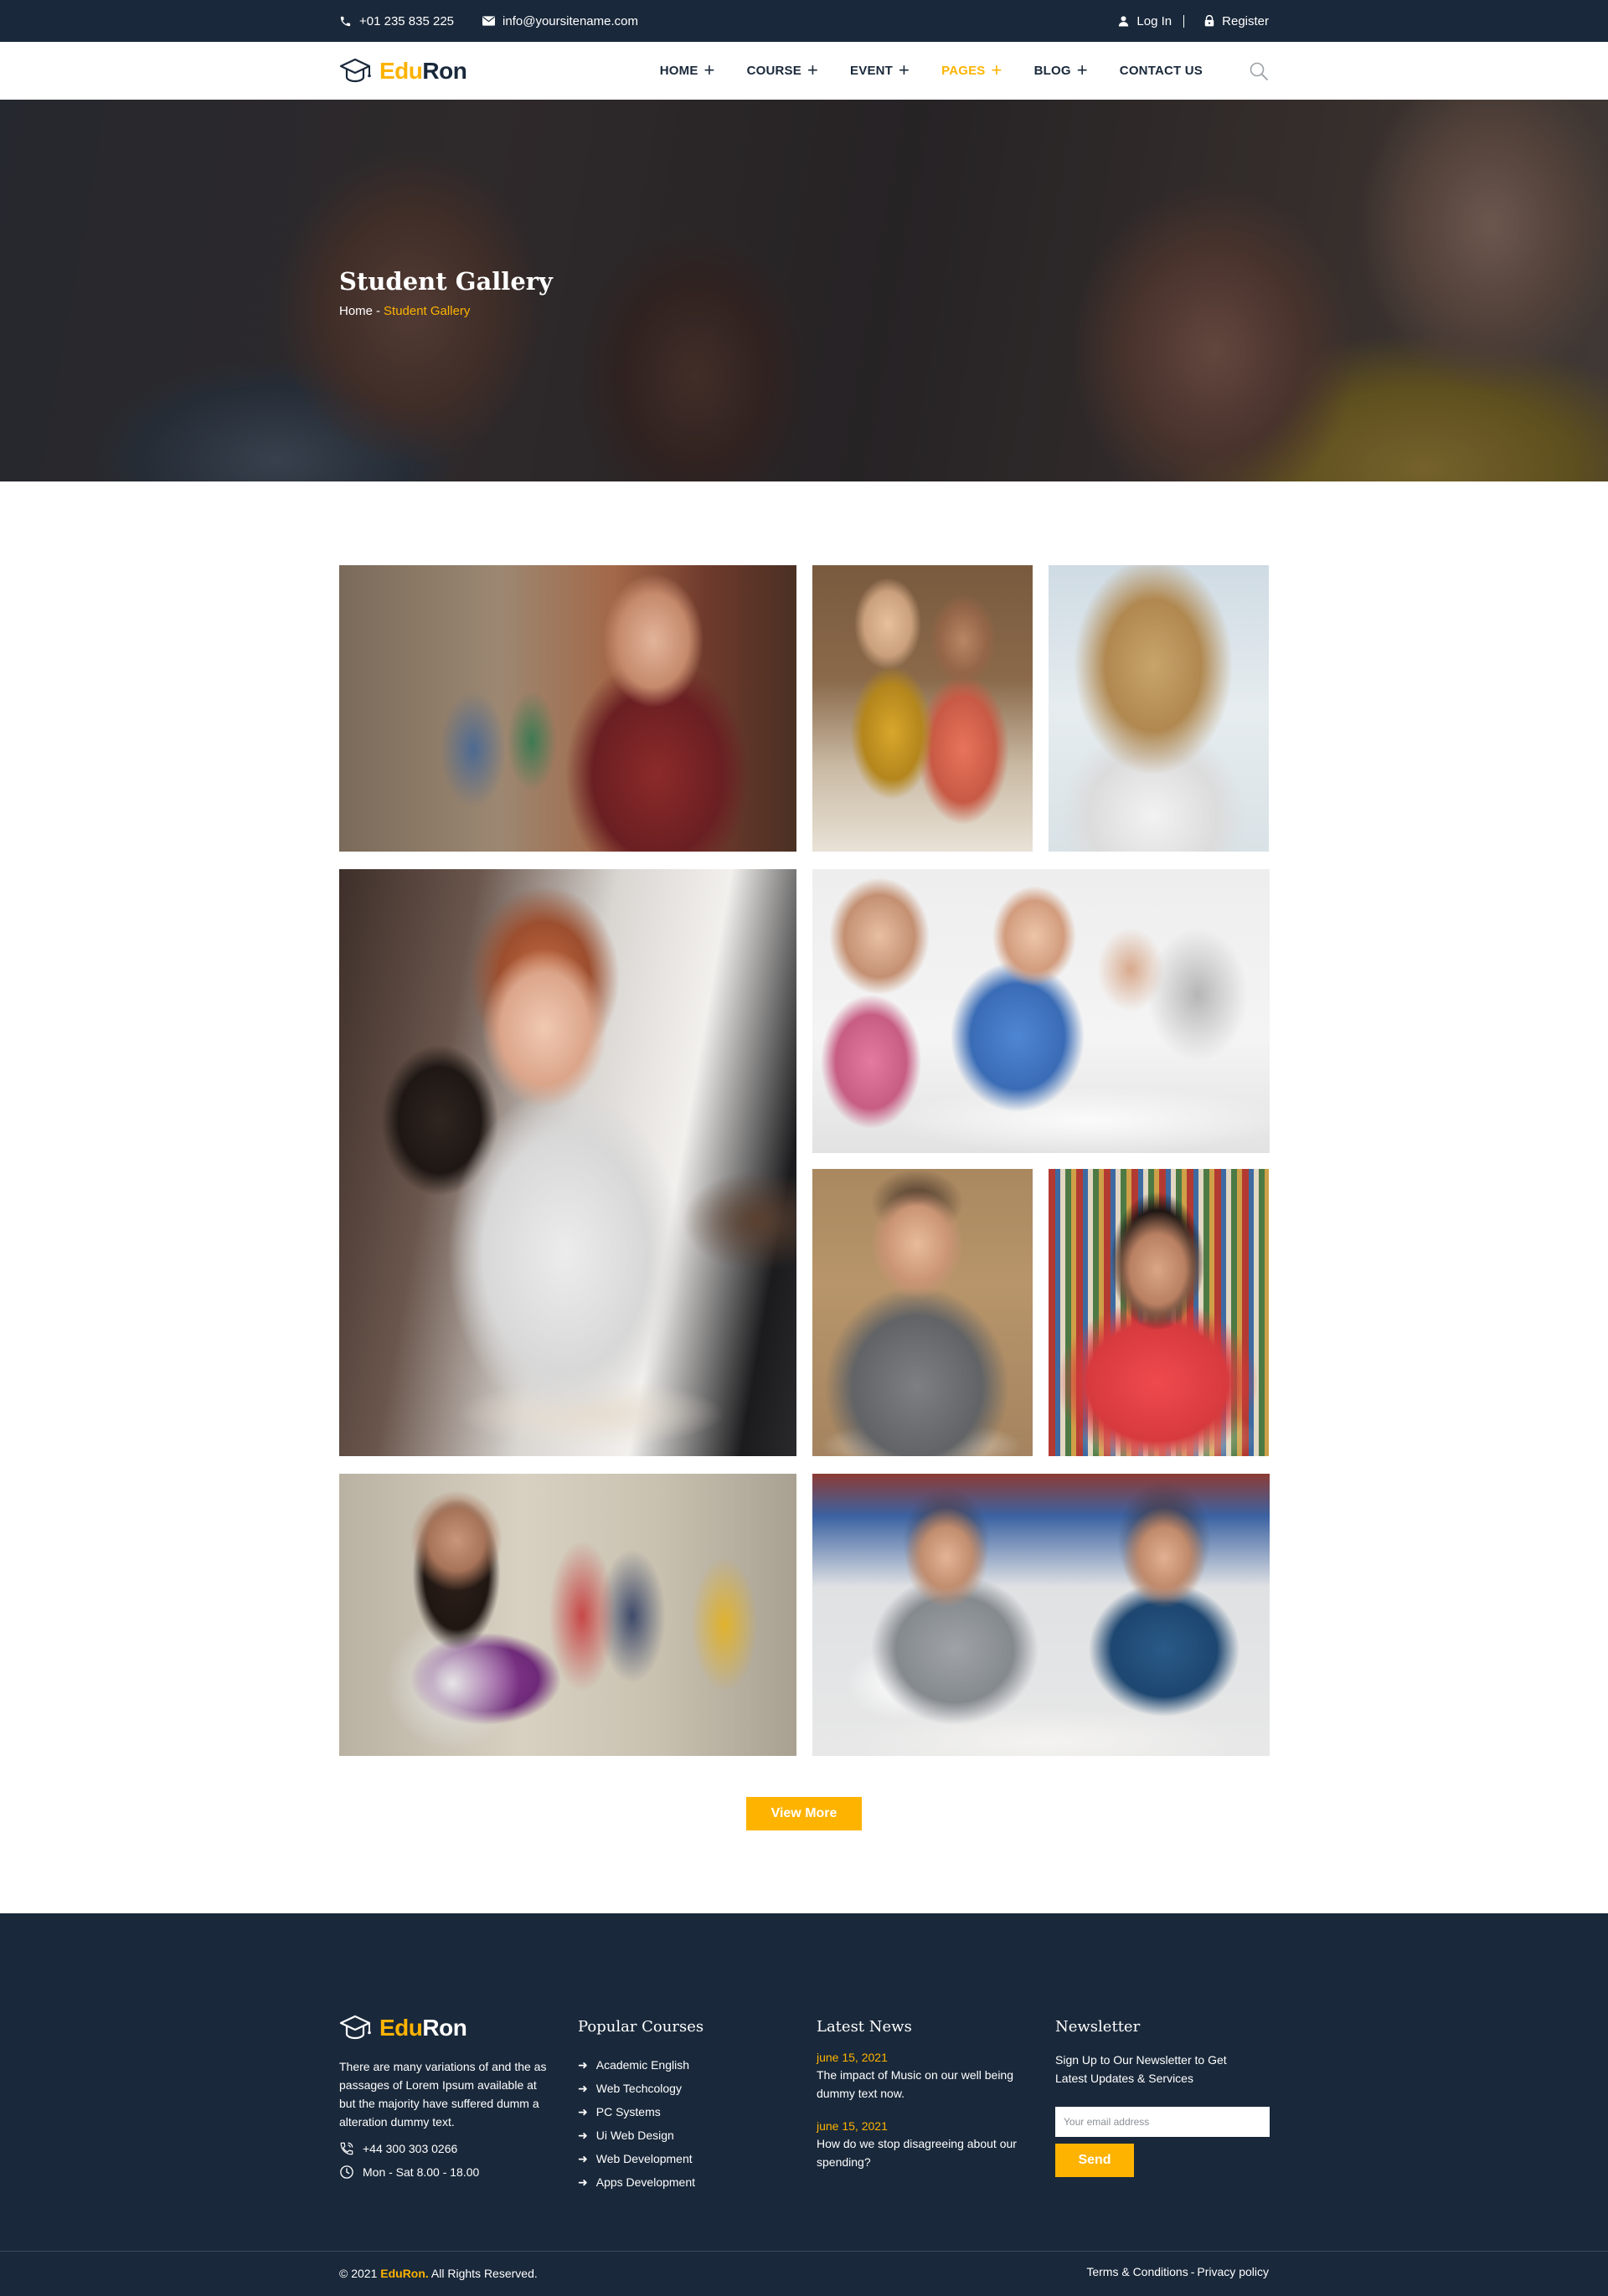 The width and height of the screenshot is (1608, 2296). I want to click on footer-phone: +44 300 303 0266, so click(444, 2148).